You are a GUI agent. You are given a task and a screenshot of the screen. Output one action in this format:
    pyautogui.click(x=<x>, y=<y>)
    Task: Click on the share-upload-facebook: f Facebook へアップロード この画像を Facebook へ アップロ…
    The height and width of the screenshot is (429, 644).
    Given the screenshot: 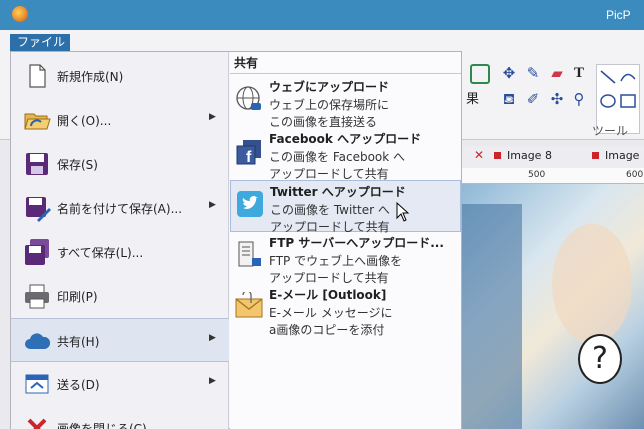 What is the action you would take?
    pyautogui.click(x=345, y=154)
    